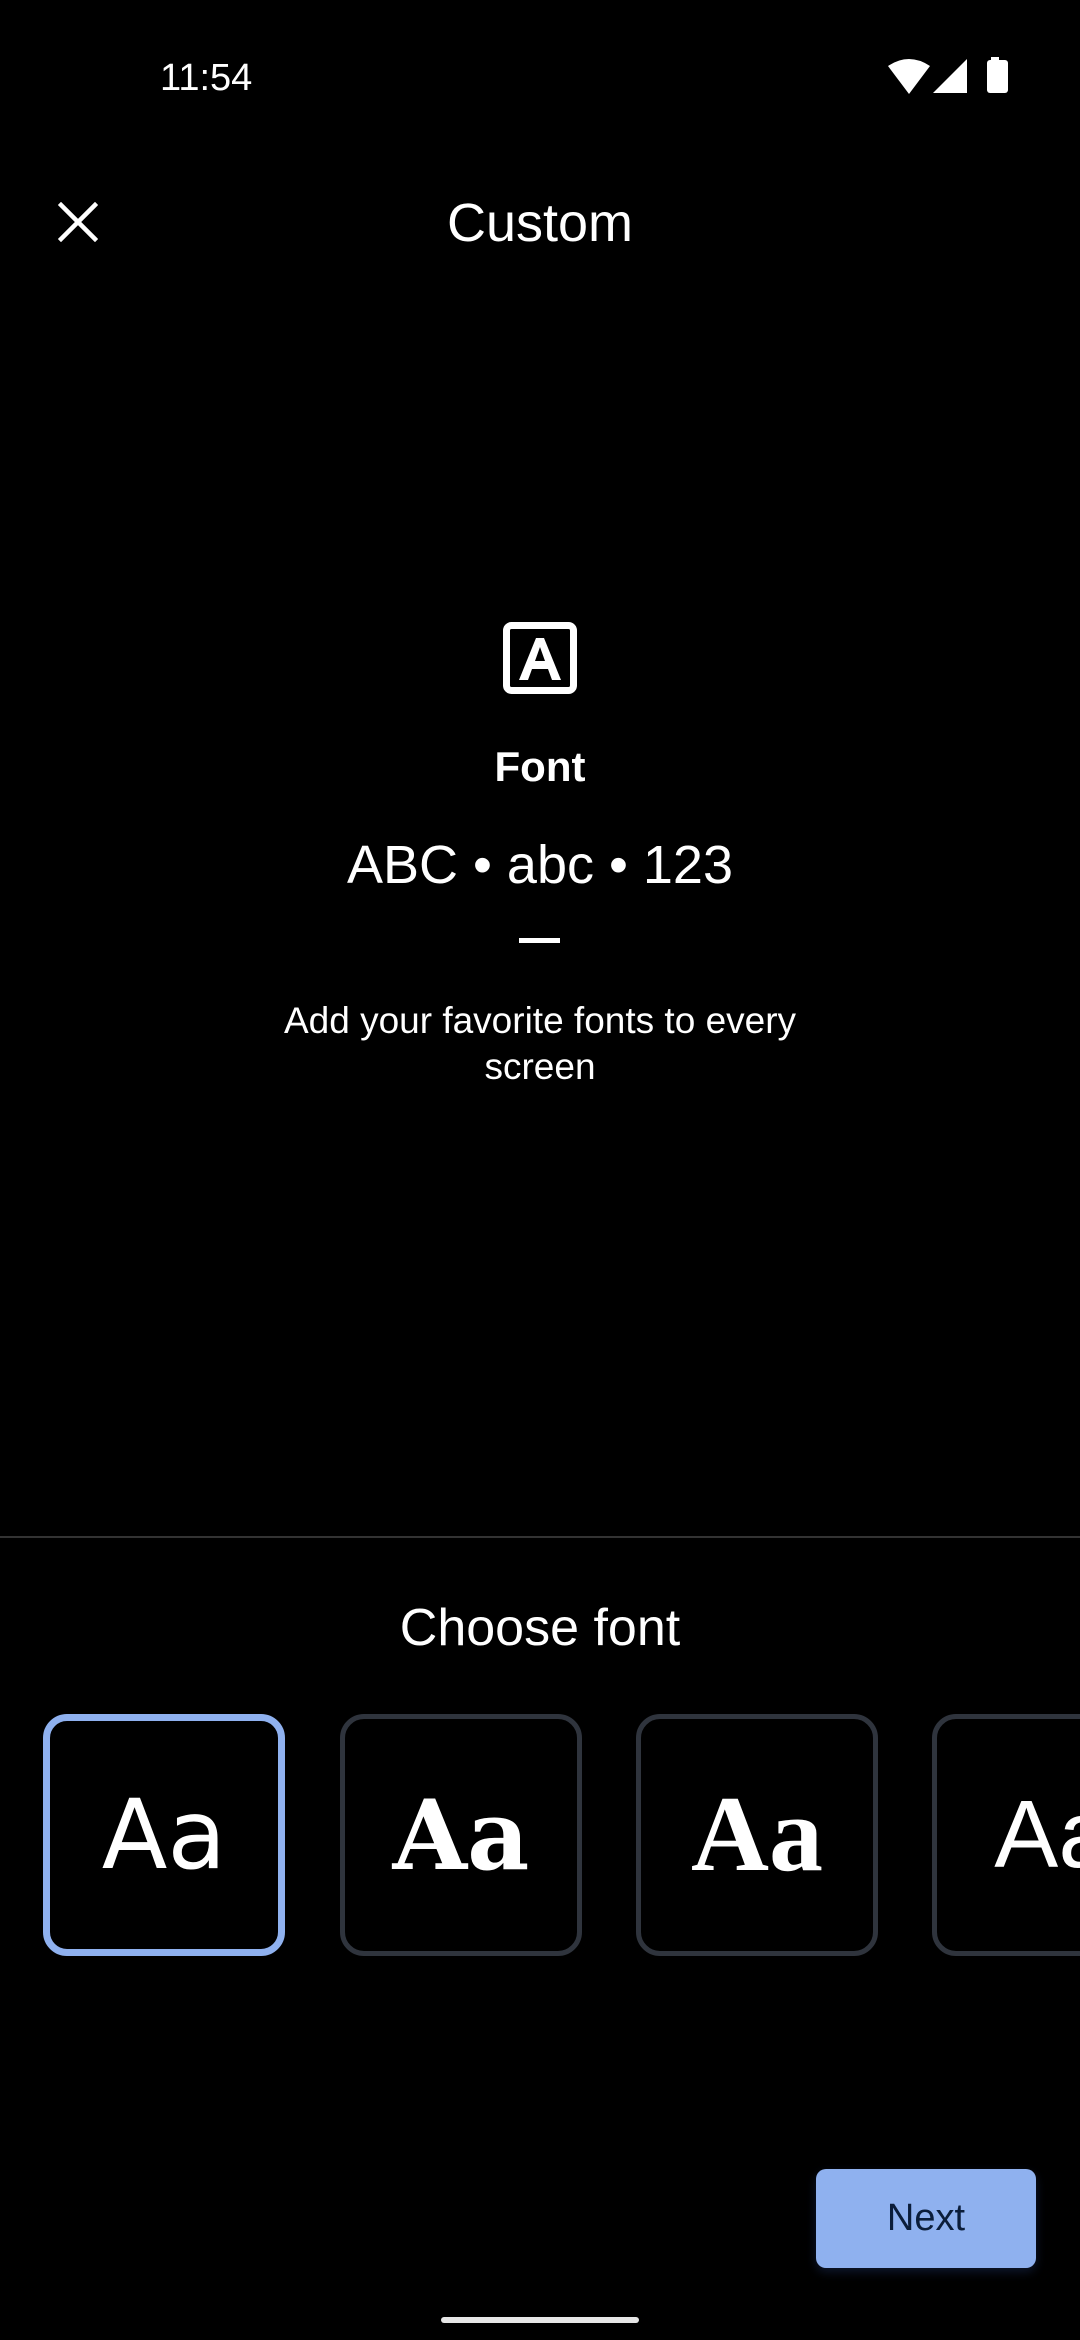 Image resolution: width=1080 pixels, height=2340 pixels. What do you see at coordinates (997, 75) in the screenshot?
I see `battery-icon` at bounding box center [997, 75].